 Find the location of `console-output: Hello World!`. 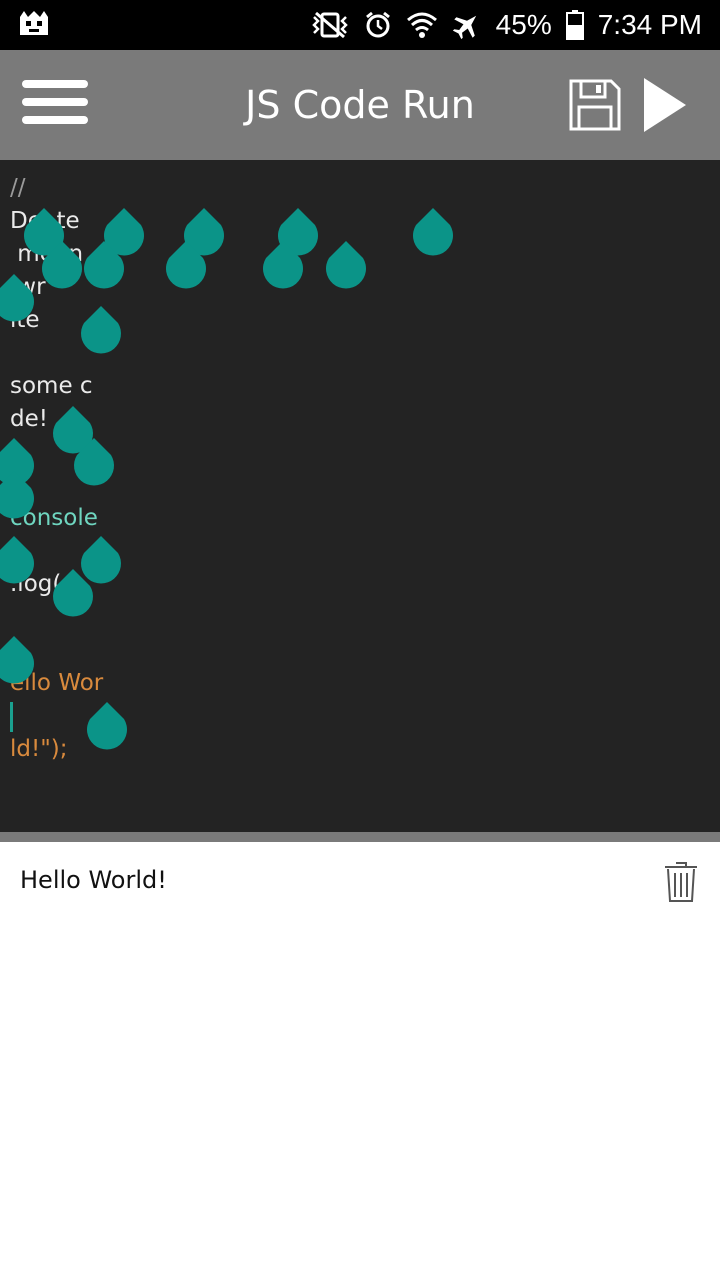

console-output: Hello World! is located at coordinates (93, 880).